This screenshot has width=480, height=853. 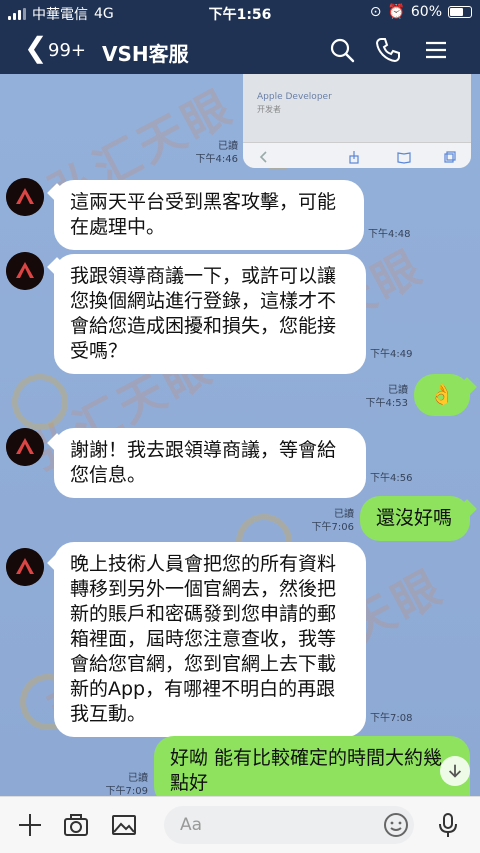 I want to click on message-meta: 已讀 下午4:53, so click(x=382, y=397).